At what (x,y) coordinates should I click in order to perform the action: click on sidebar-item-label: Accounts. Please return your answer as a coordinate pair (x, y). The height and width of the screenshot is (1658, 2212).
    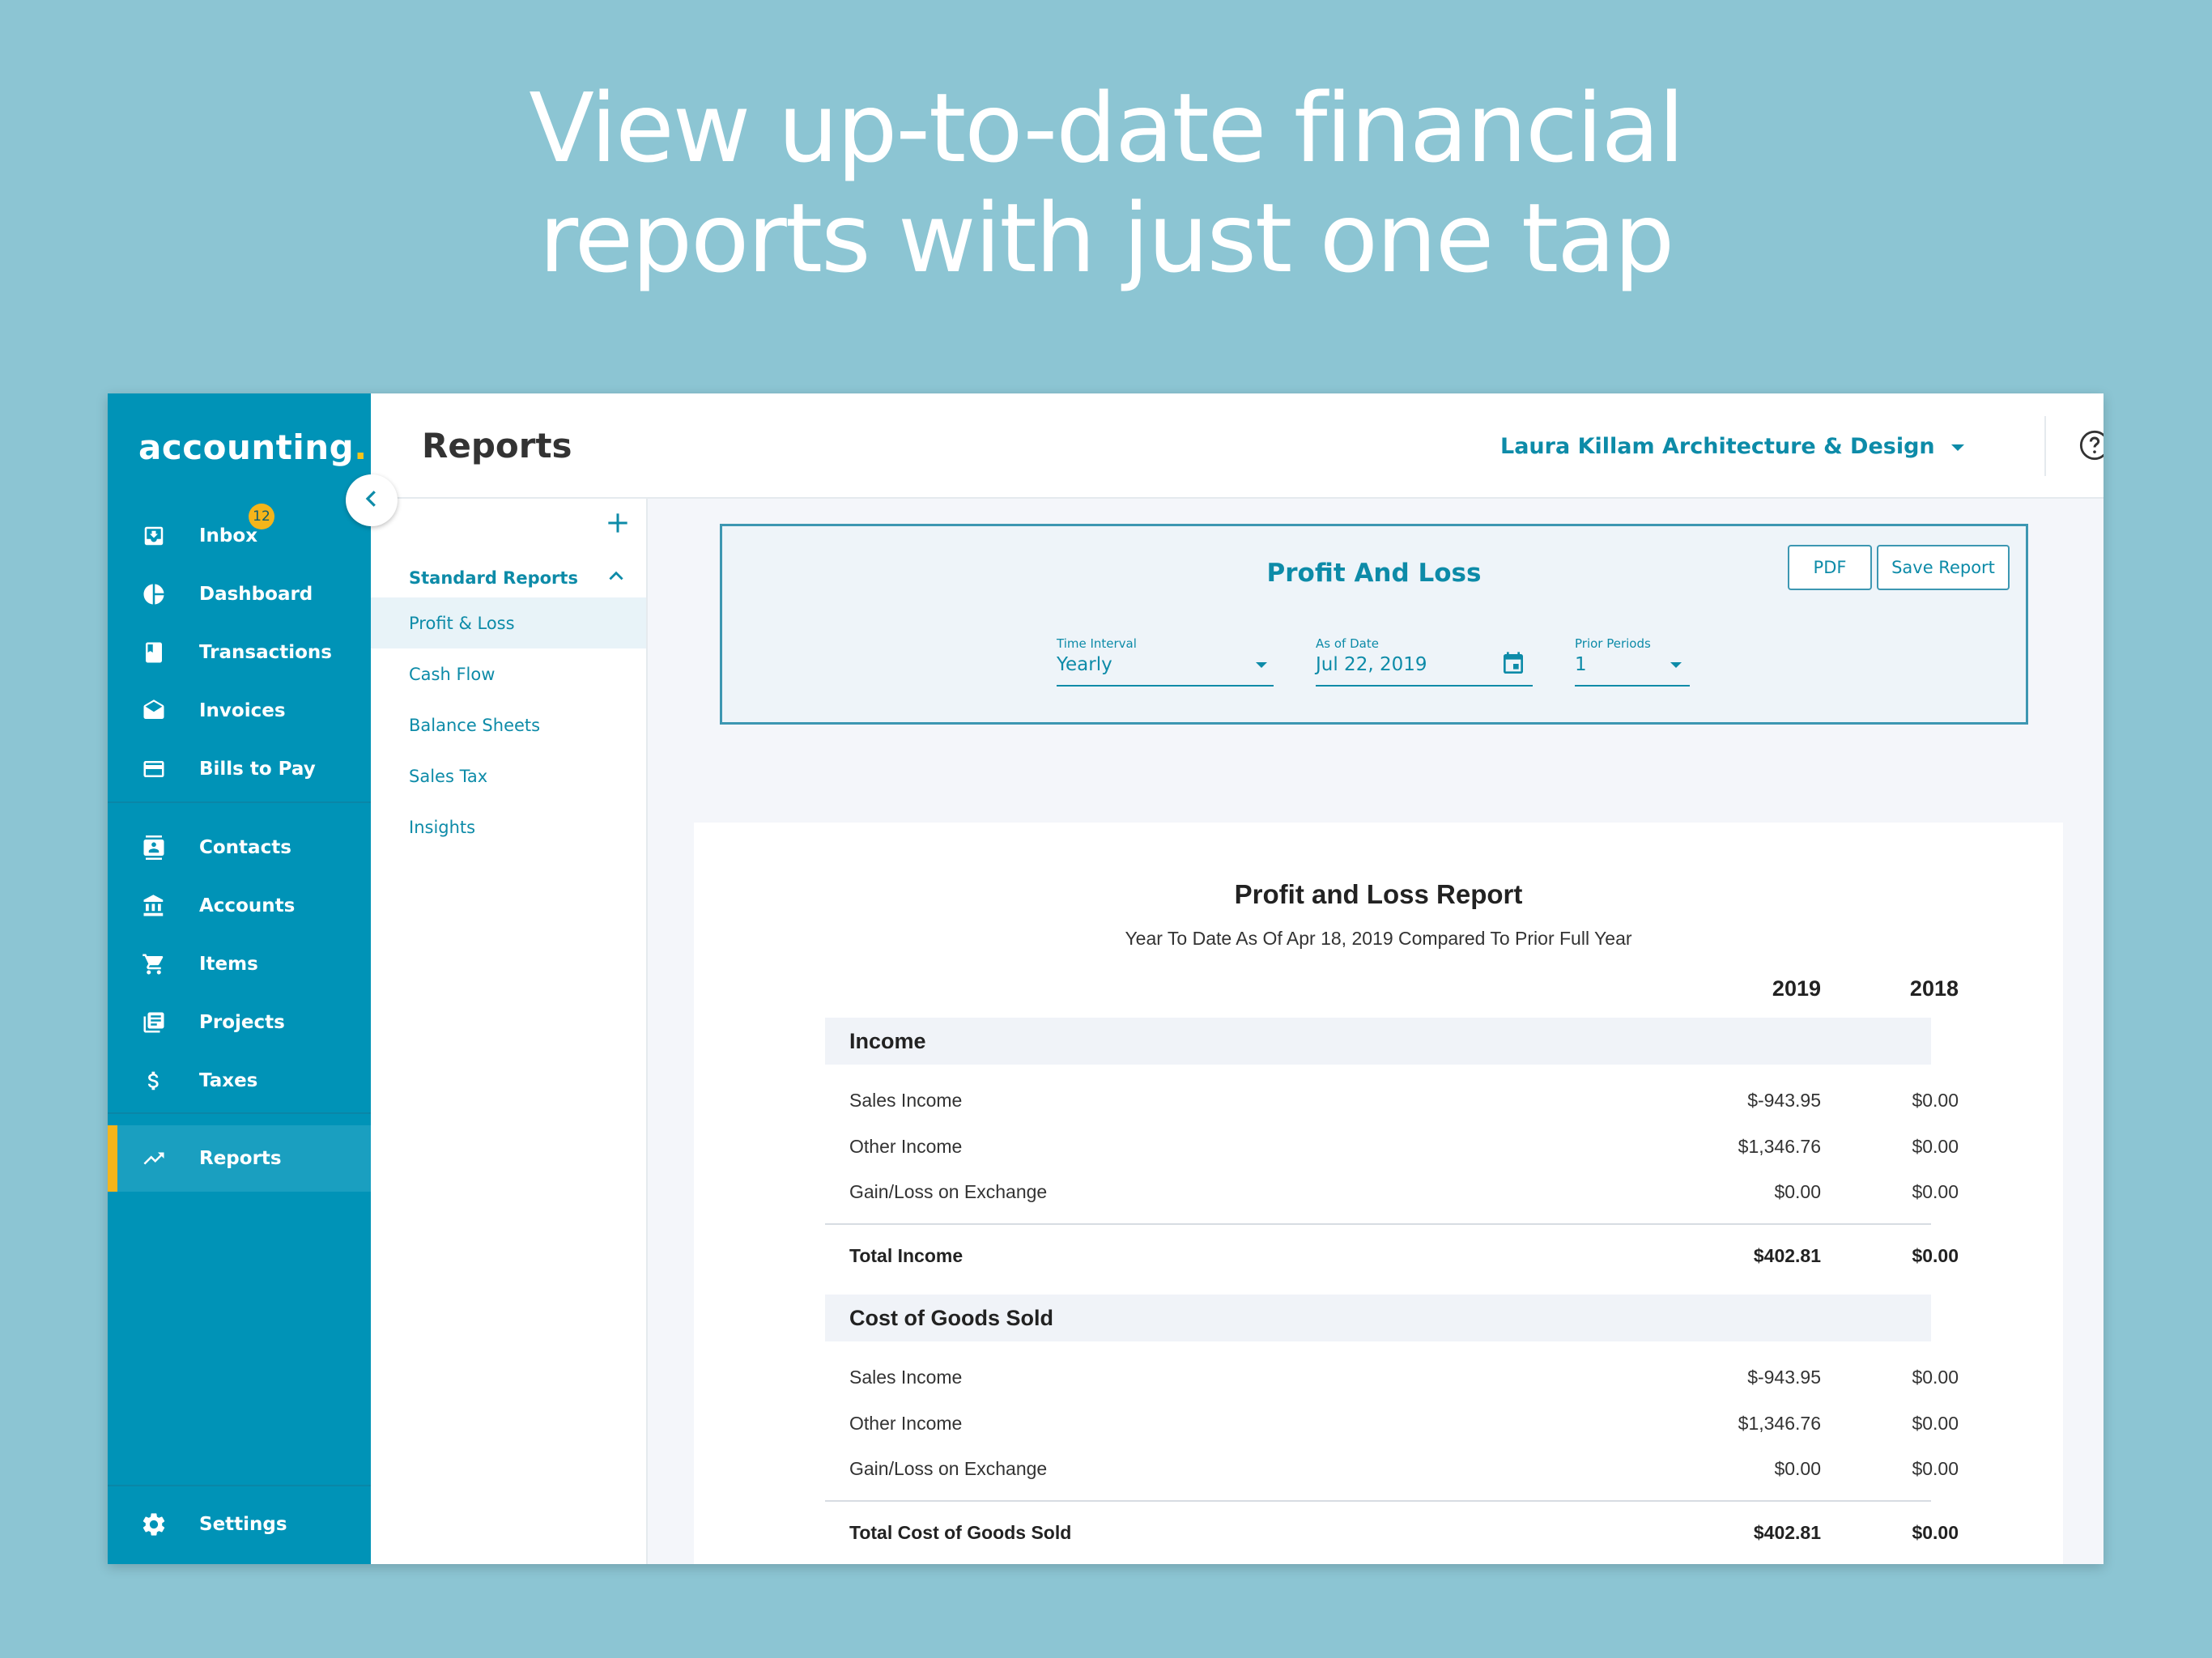
    Looking at the image, I should click on (248, 905).